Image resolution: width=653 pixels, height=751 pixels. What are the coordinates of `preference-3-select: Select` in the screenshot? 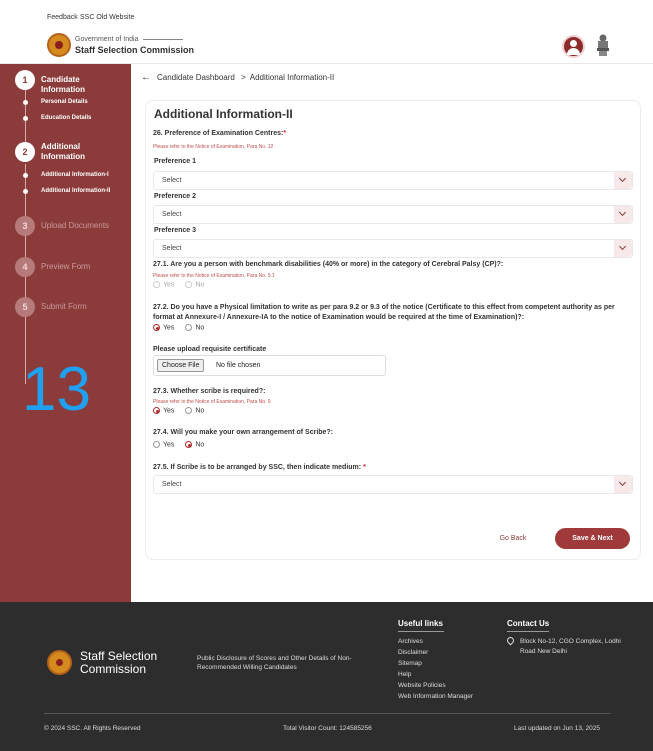 It's located at (393, 248).